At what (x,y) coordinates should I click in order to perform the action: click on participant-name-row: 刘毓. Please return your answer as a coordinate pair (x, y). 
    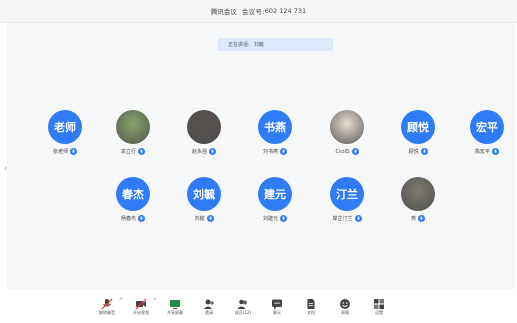
    Looking at the image, I should click on (204, 218).